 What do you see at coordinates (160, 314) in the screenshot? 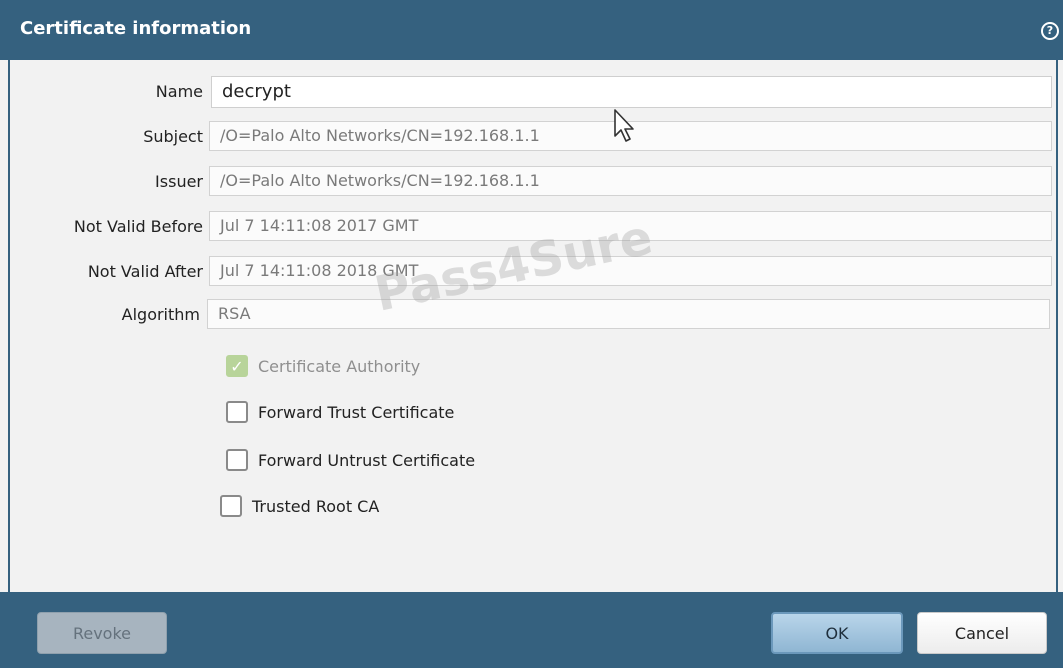
I see `algorithm-label: Algorithm` at bounding box center [160, 314].